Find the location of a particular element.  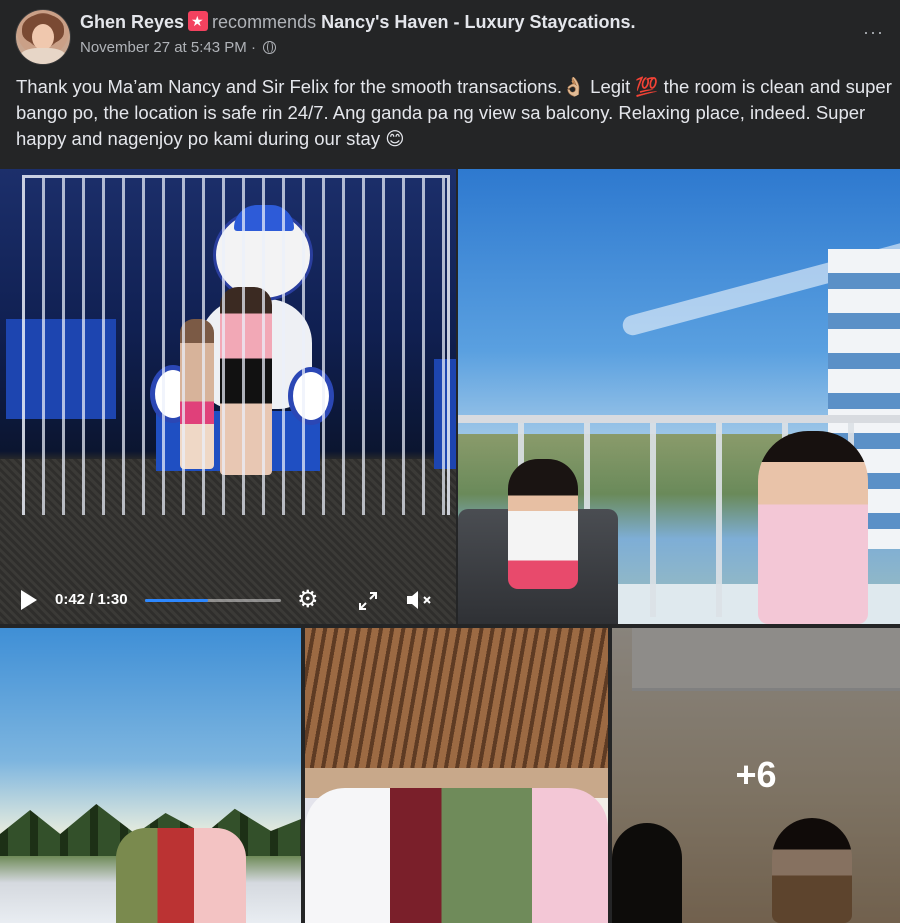

gear-icon: ⚙ is located at coordinates (310, 600).